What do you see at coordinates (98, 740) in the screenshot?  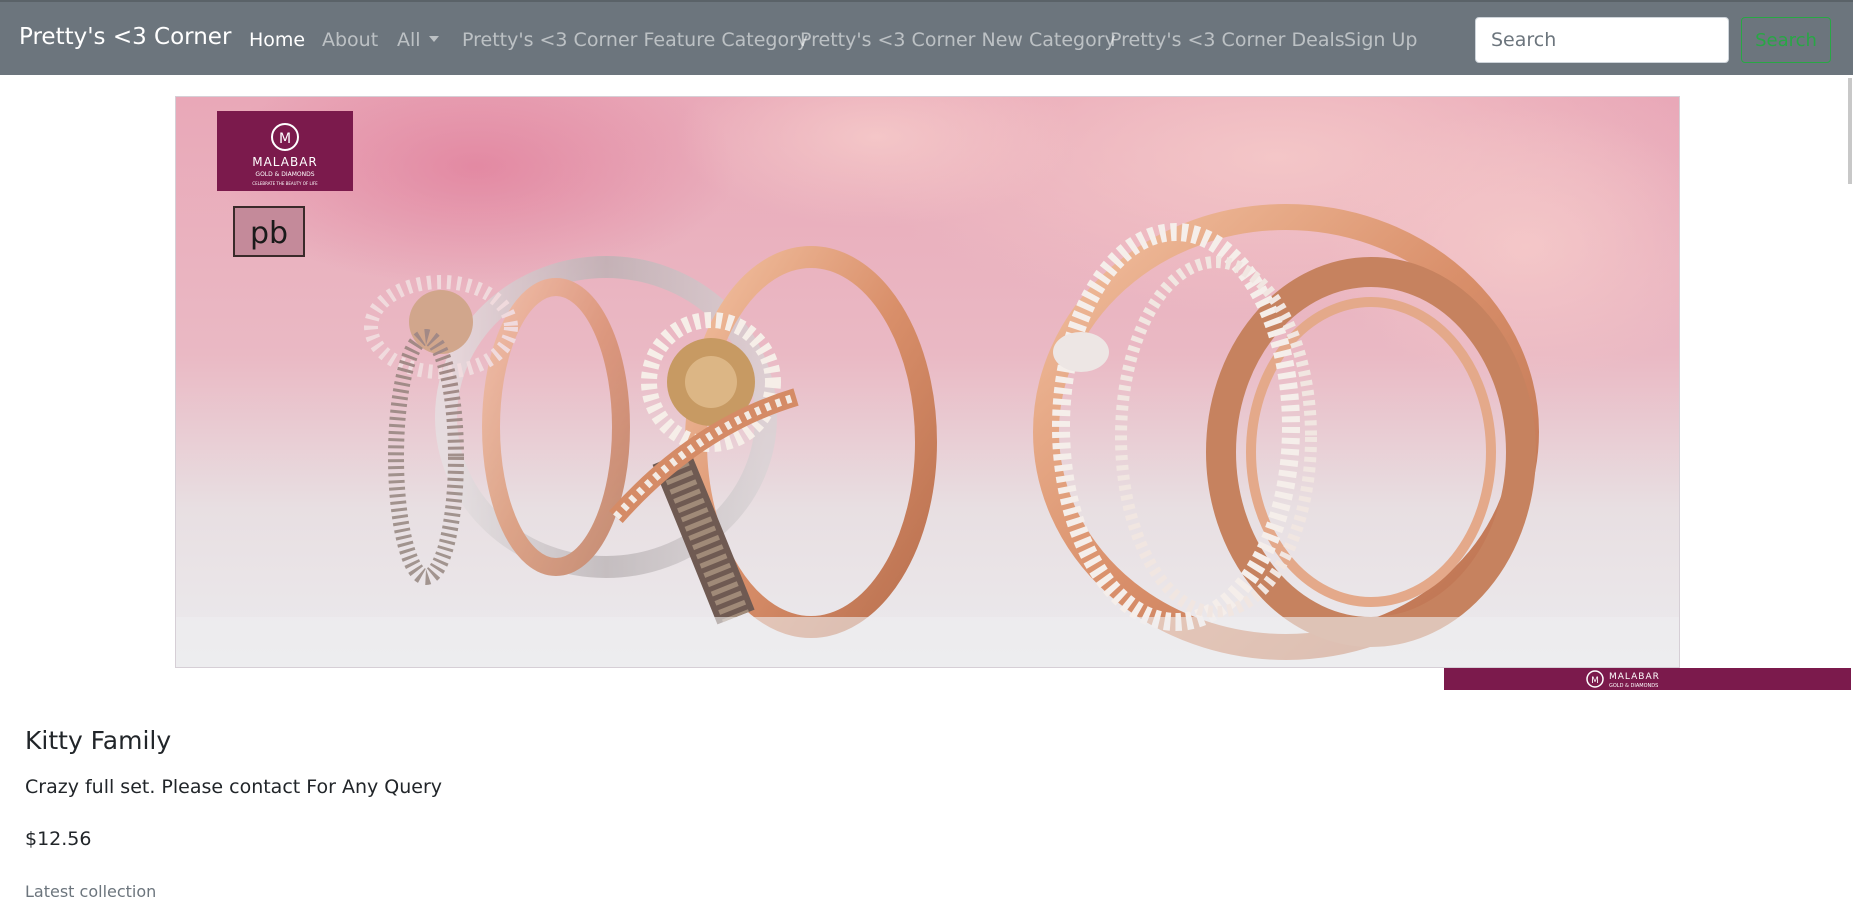 I see `product-title: Kitty Family` at bounding box center [98, 740].